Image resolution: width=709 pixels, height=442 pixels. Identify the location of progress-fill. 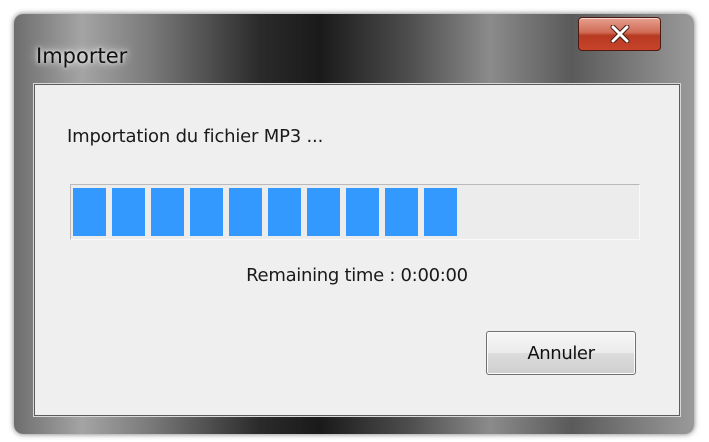
(268, 212).